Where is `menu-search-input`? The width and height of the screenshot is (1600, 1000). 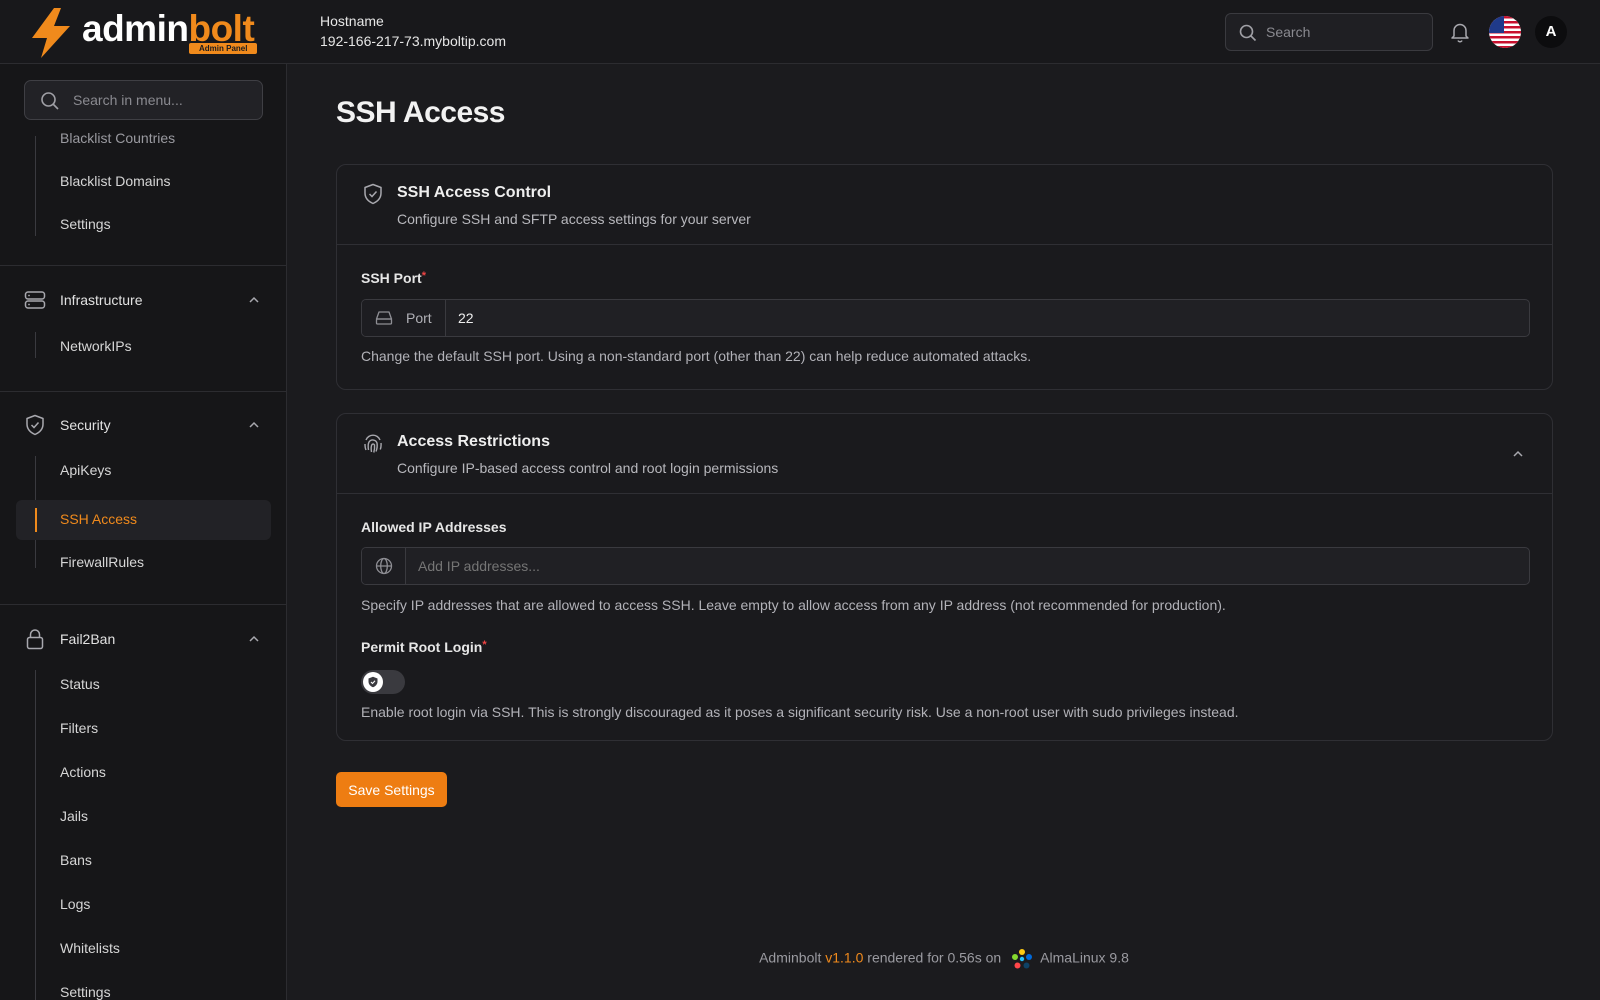 menu-search-input is located at coordinates (163, 100).